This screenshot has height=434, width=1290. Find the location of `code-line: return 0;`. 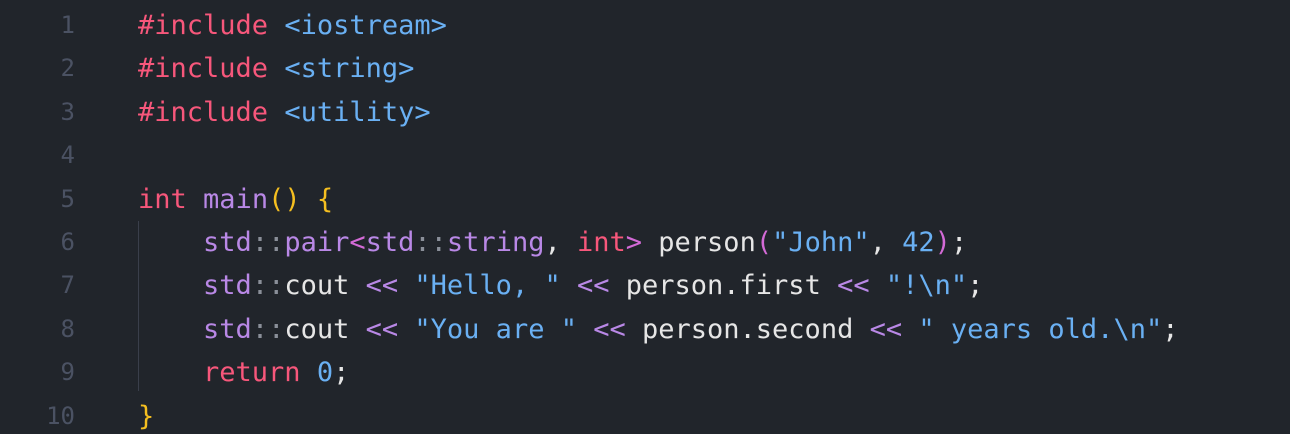

code-line: return 0; is located at coordinates (658, 372).